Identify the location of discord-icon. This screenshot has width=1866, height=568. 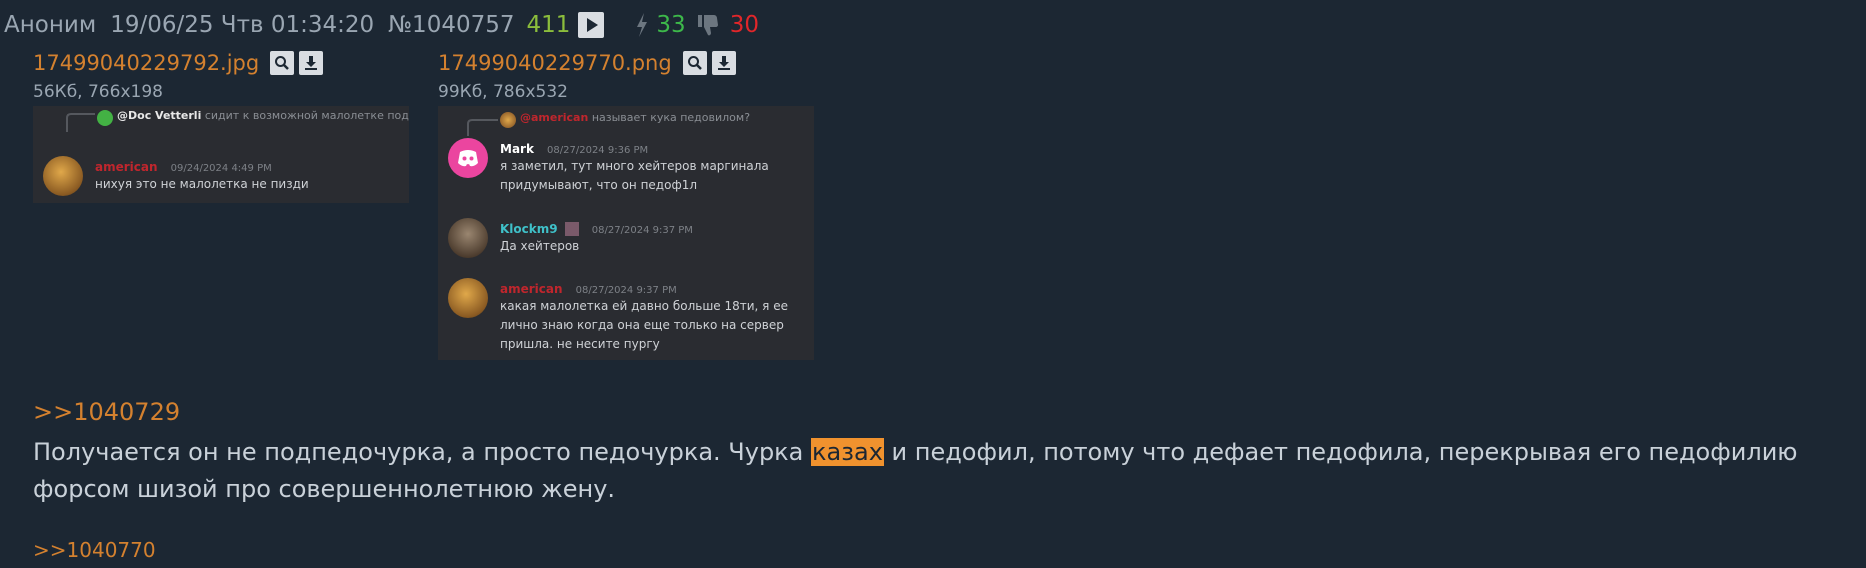
(468, 158).